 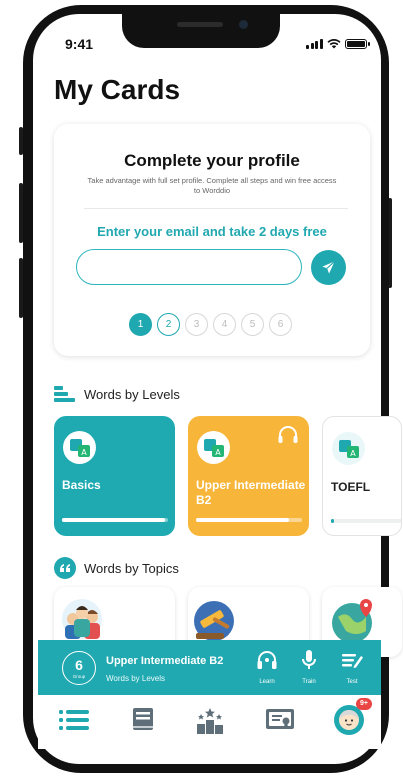 I want to click on player-subtitle: Words by Levels, so click(x=135, y=678).